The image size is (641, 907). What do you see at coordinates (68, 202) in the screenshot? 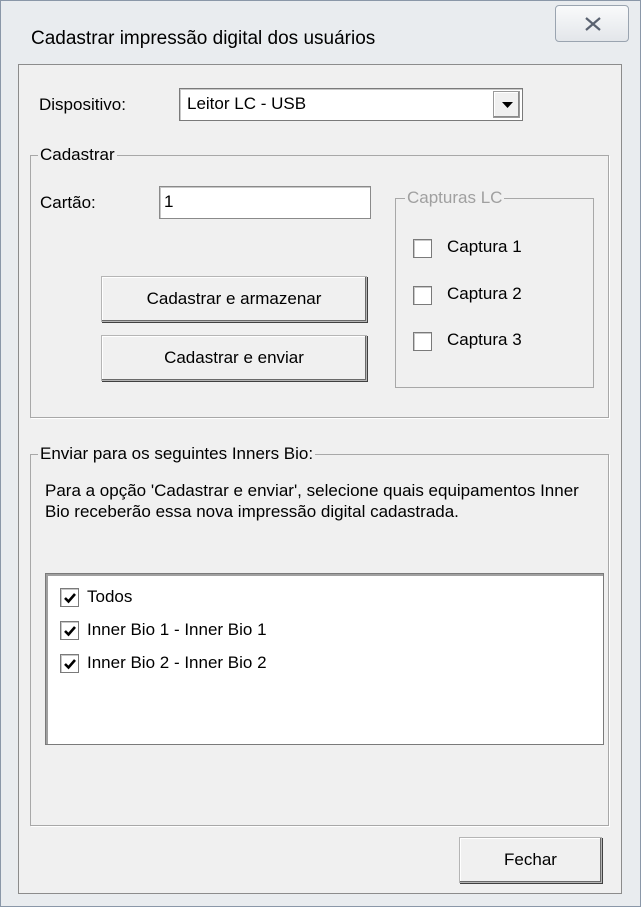
I see `card-label: Cartão:` at bounding box center [68, 202].